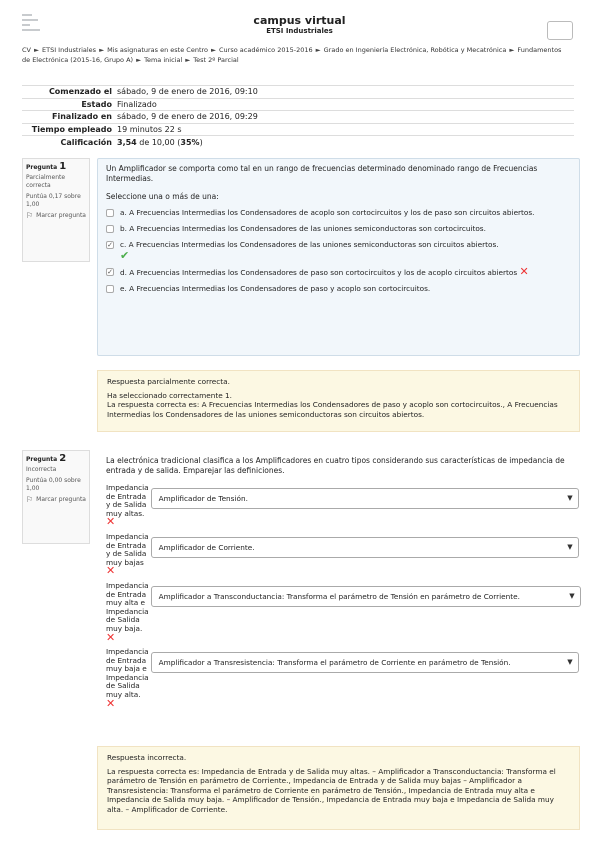 The width and height of the screenshot is (599, 848). What do you see at coordinates (157, 50) in the screenshot?
I see `breadcrumb-item: Mis asignaturas en este Centro` at bounding box center [157, 50].